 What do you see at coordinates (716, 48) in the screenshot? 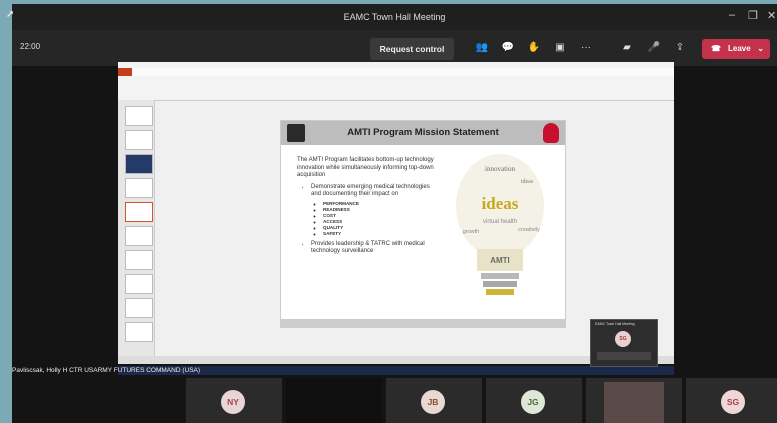
I see `phone-icon: ☎` at bounding box center [716, 48].